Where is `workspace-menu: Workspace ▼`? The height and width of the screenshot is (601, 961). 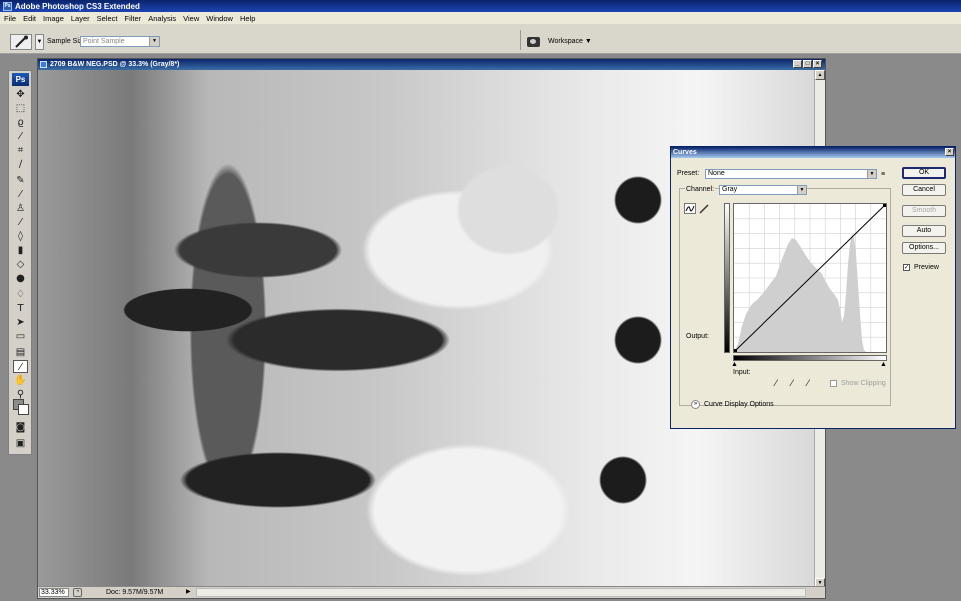 workspace-menu: Workspace ▼ is located at coordinates (570, 41).